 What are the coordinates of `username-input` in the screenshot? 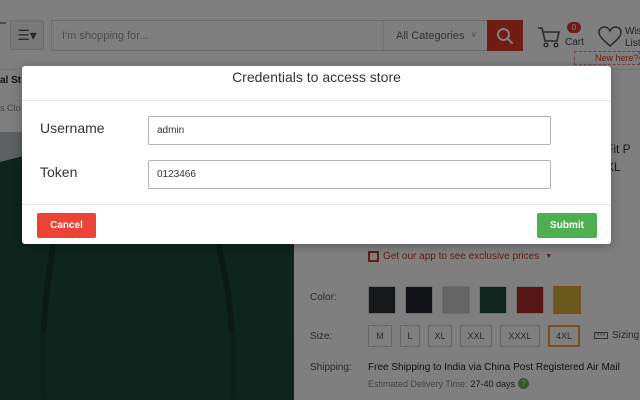 It's located at (349, 130).